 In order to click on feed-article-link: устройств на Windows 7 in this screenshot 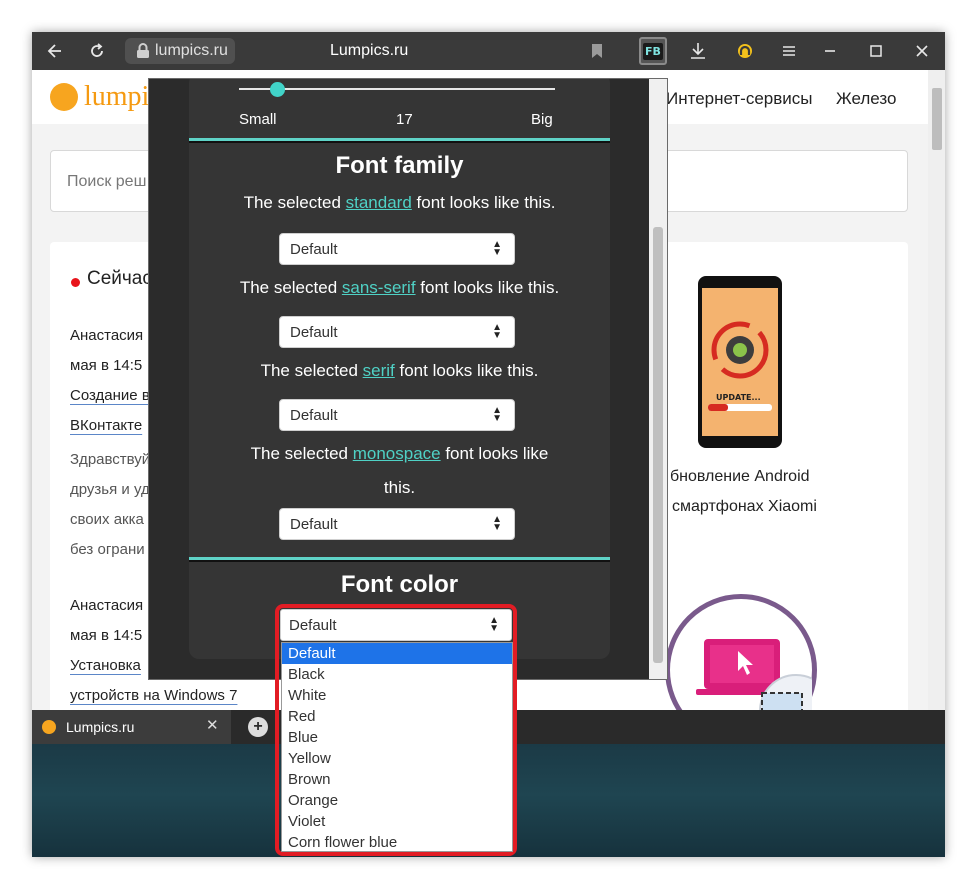, I will do `click(153, 695)`.